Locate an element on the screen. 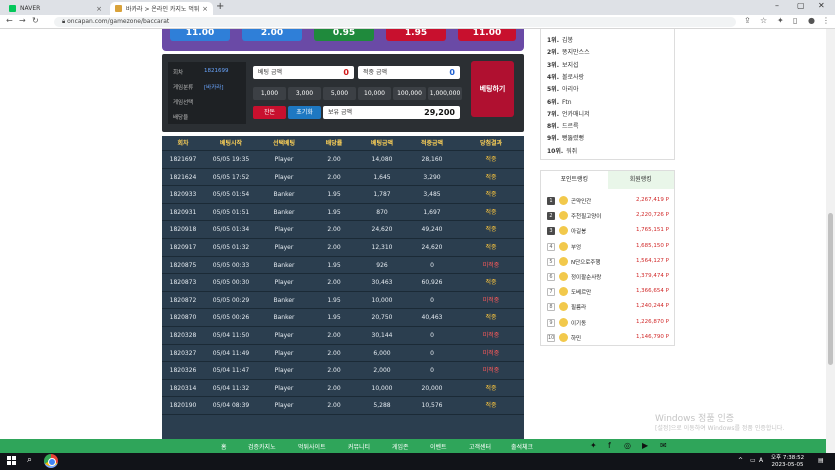 This screenshot has height=470, width=835. footer-scam-sites-link: 먹튀사이트 is located at coordinates (312, 446).